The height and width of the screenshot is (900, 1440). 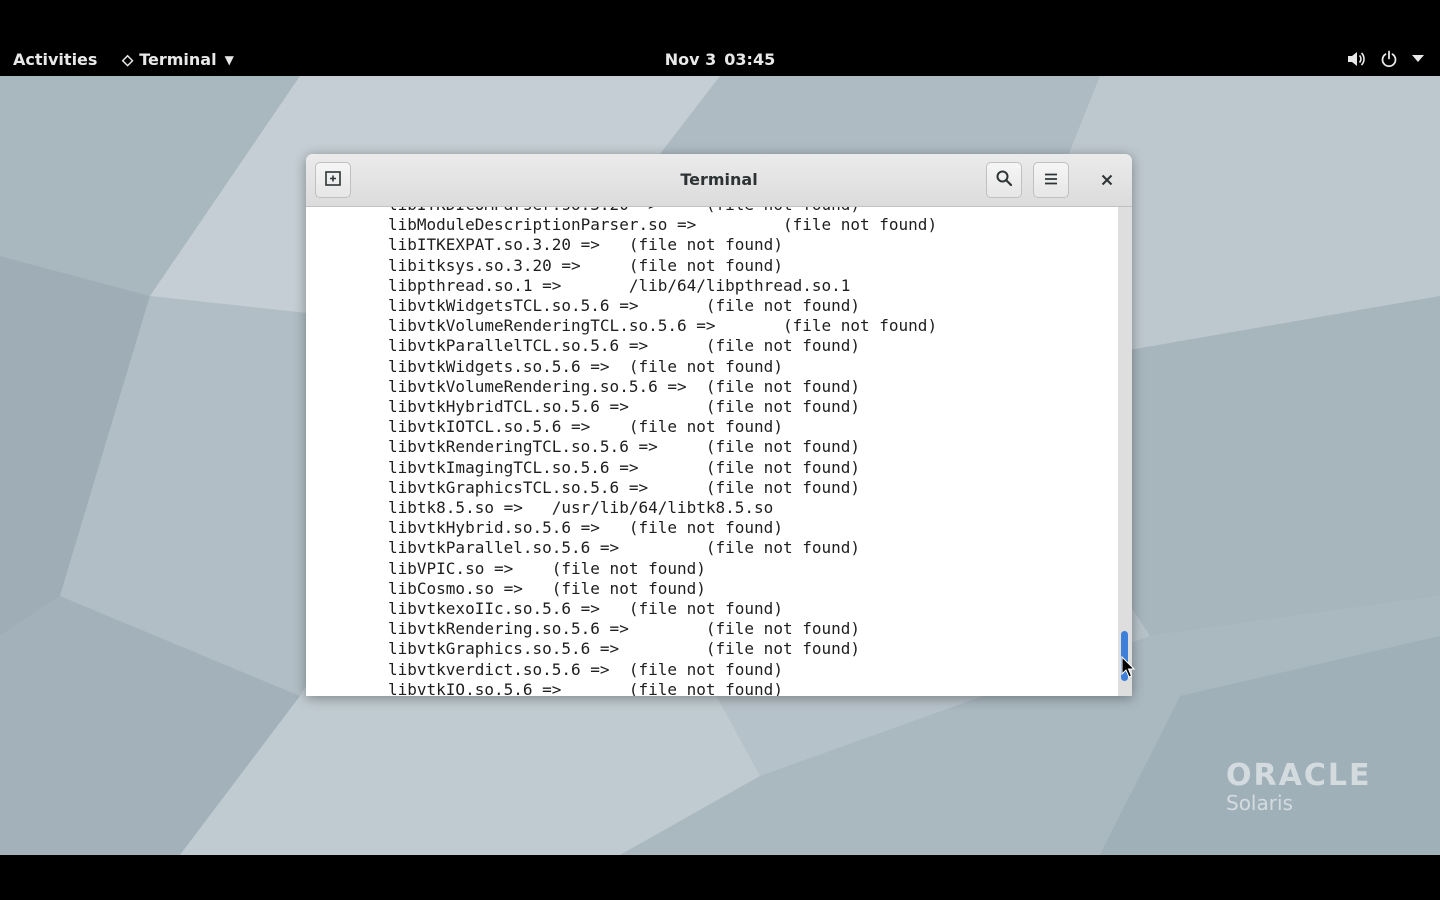 What do you see at coordinates (585, 669) in the screenshot?
I see `terminal-line: libvtkverdict.so.5.6 => (file not found)` at bounding box center [585, 669].